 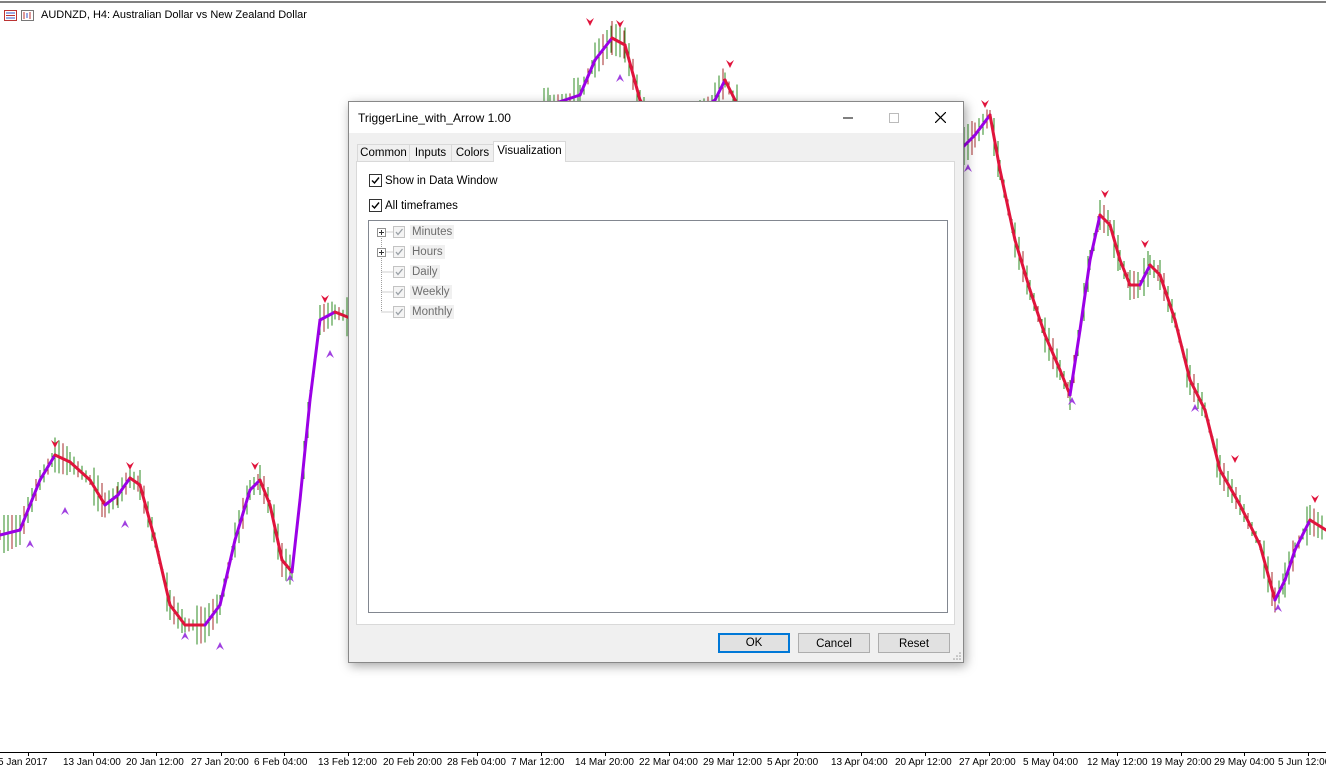 I want to click on time-axis-label: 5 May 04:00, so click(x=1051, y=762).